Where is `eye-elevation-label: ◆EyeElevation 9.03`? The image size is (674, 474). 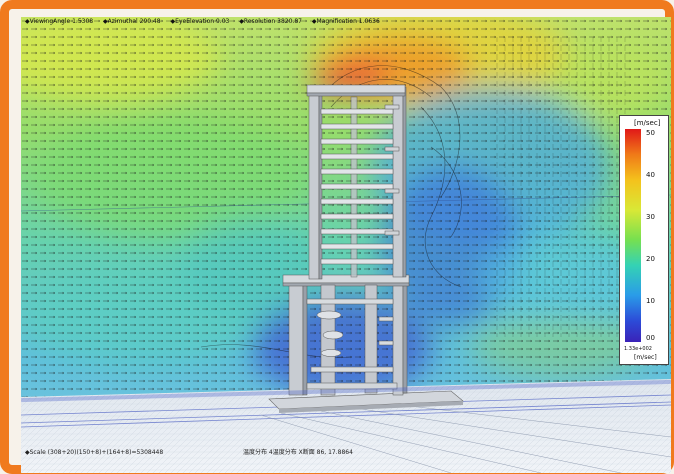 eye-elevation-label: ◆EyeElevation 9.03 is located at coordinates (200, 21).